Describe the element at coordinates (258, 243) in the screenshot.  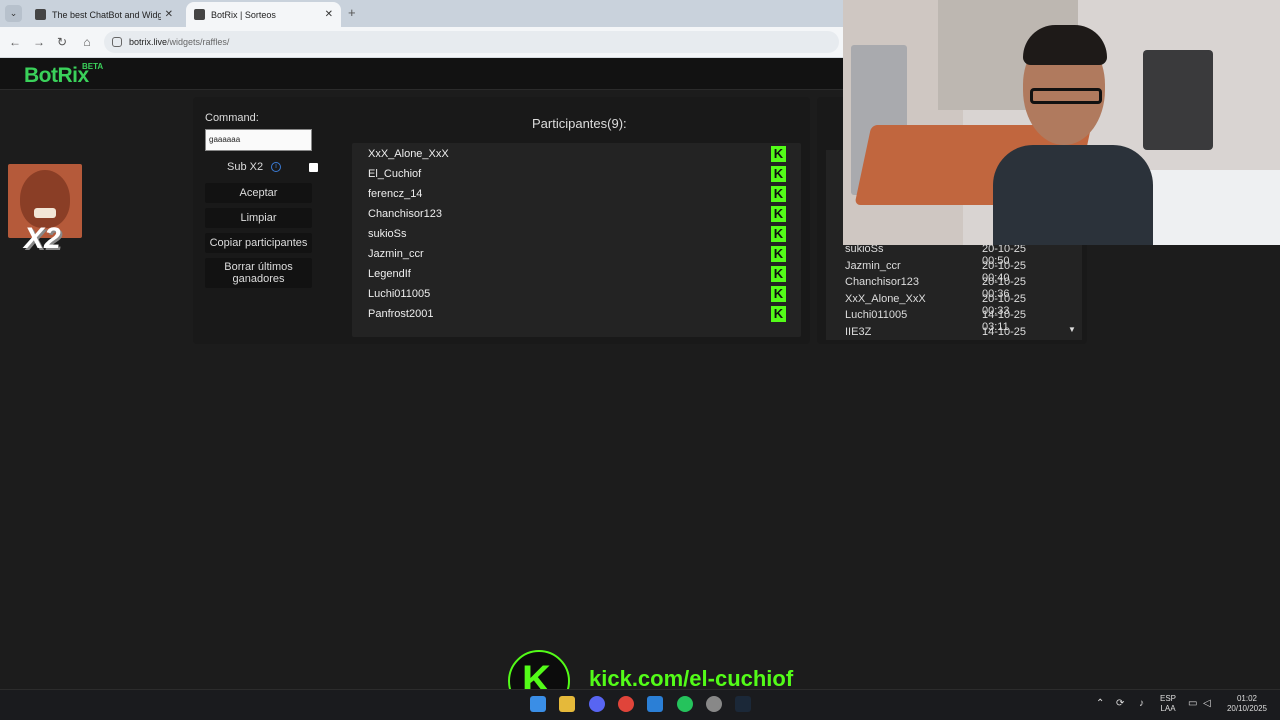
I see `copy-participants-button: Copiar participantes` at that location.